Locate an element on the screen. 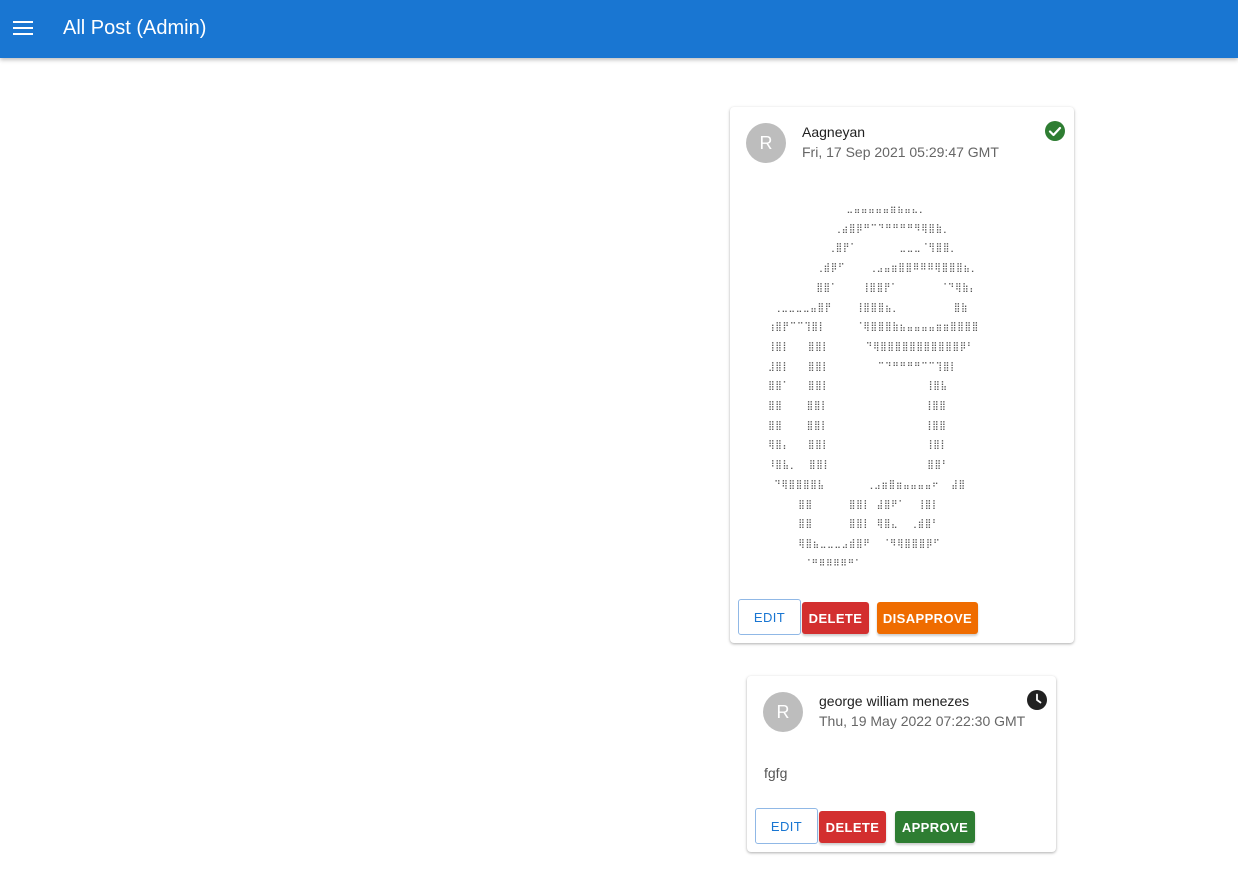 The width and height of the screenshot is (1238, 881). page-title: All Post (Admin) is located at coordinates (135, 28).